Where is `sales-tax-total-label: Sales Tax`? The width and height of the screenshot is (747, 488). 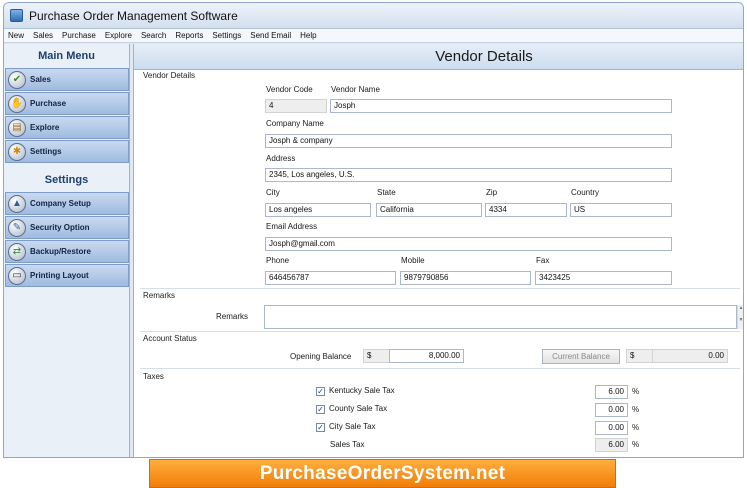
sales-tax-total-label: Sales Tax is located at coordinates (347, 444).